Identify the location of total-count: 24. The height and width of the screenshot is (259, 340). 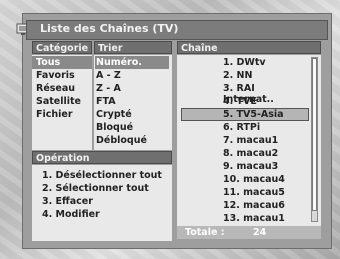
(260, 232).